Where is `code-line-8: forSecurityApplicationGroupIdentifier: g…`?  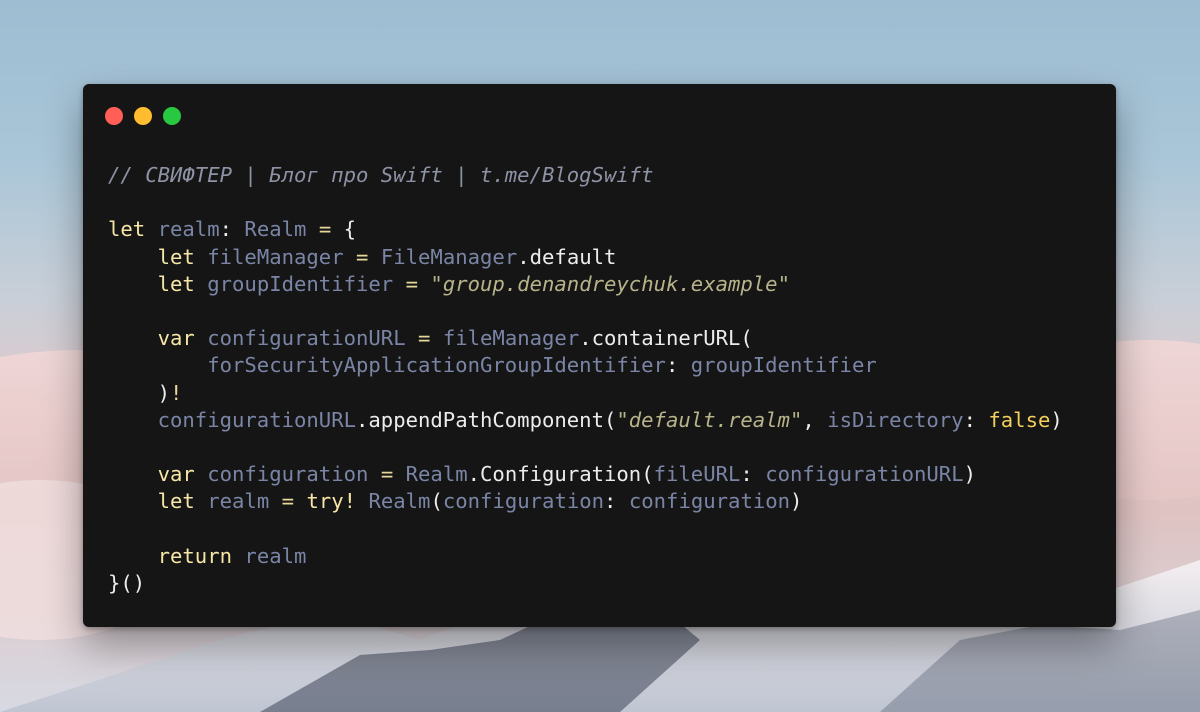 code-line-8: forSecurityApplicationGroupIdentifier: g… is located at coordinates (542, 365).